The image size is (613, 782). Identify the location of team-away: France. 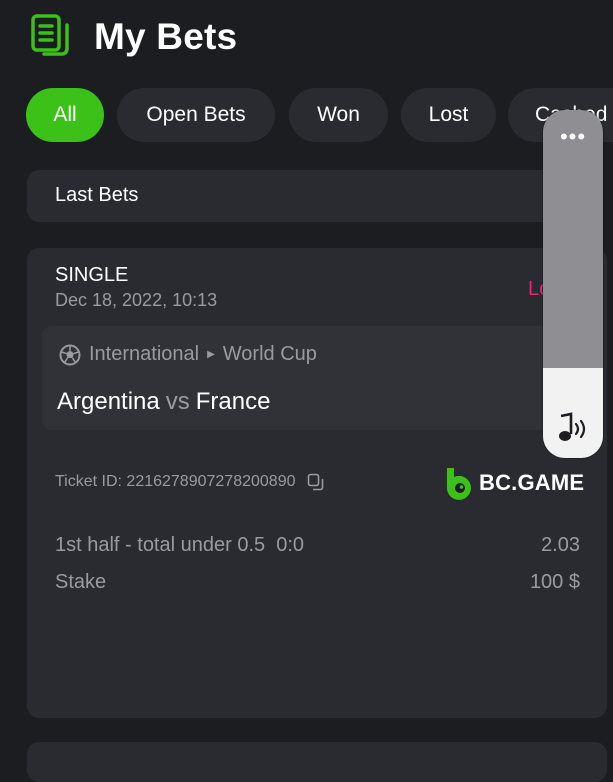
(233, 401).